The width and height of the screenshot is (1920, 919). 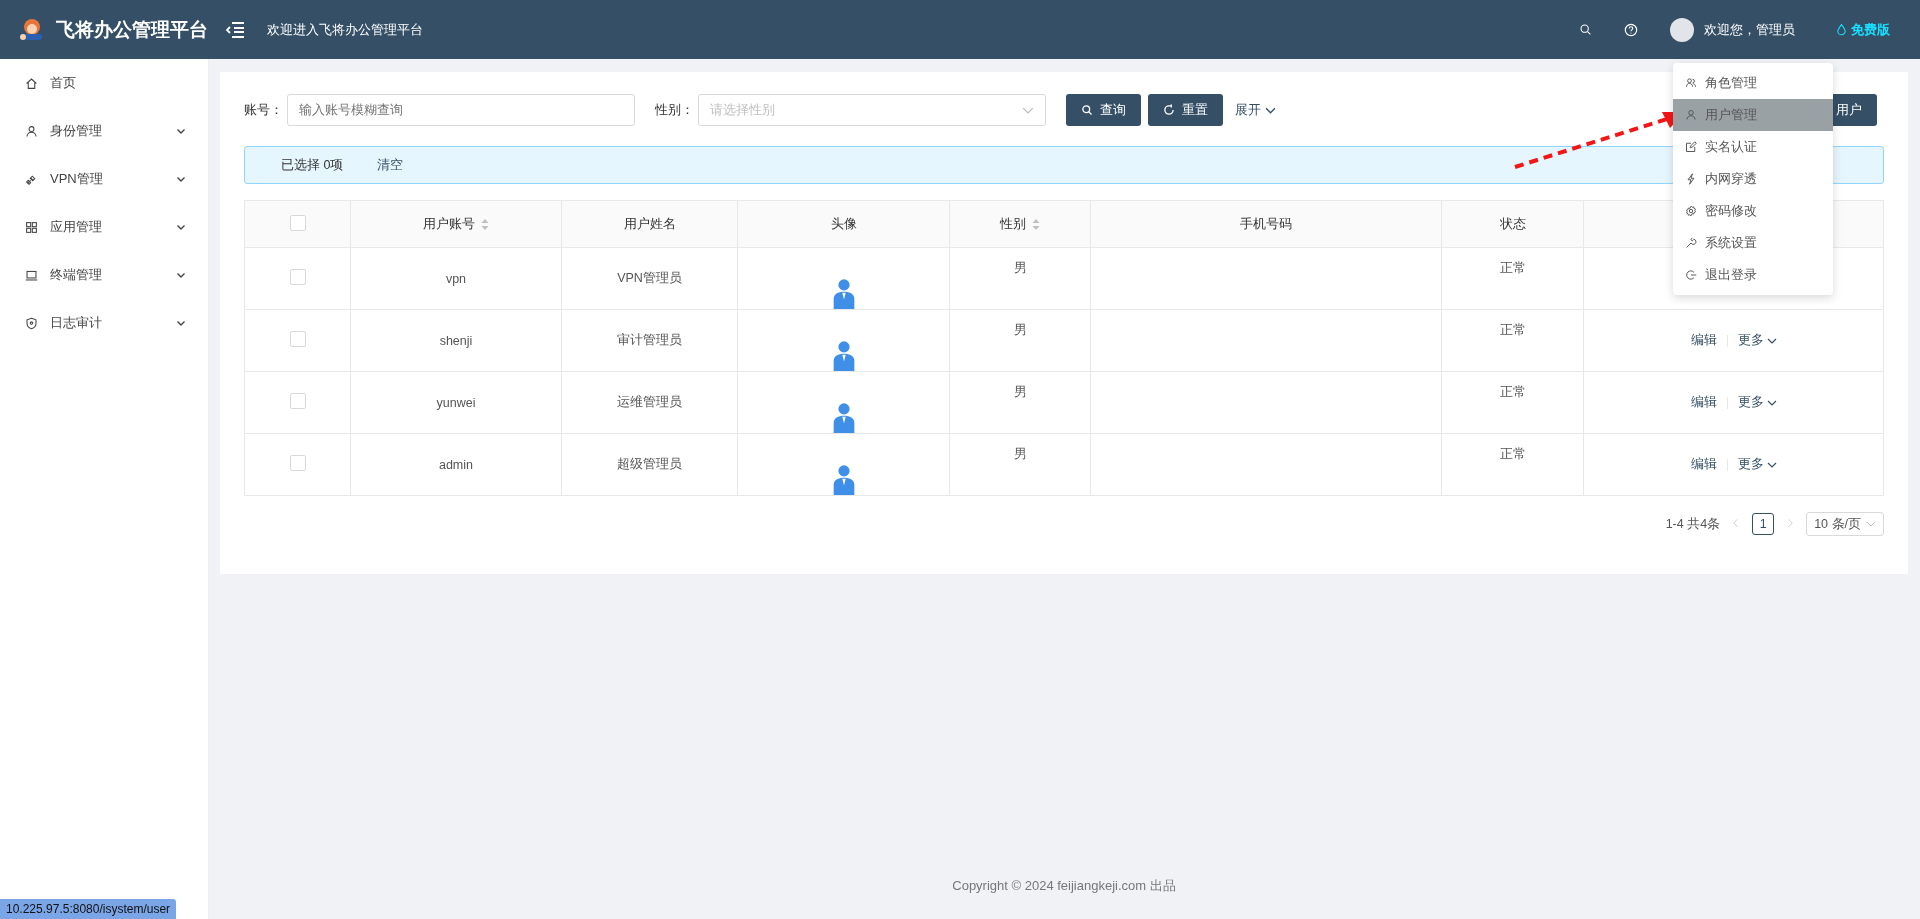 What do you see at coordinates (1870, 29) in the screenshot?
I see `edition-label: 免费版` at bounding box center [1870, 29].